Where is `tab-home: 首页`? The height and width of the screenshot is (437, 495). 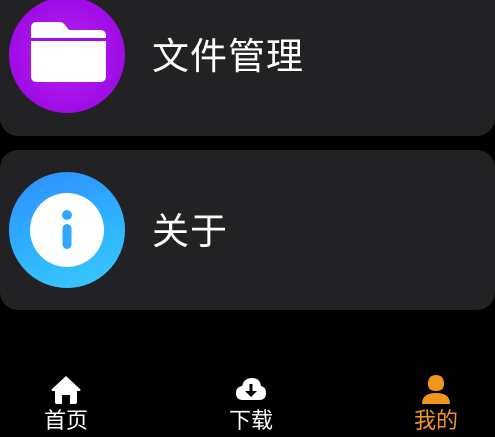 tab-home: 首页 is located at coordinates (66, 398).